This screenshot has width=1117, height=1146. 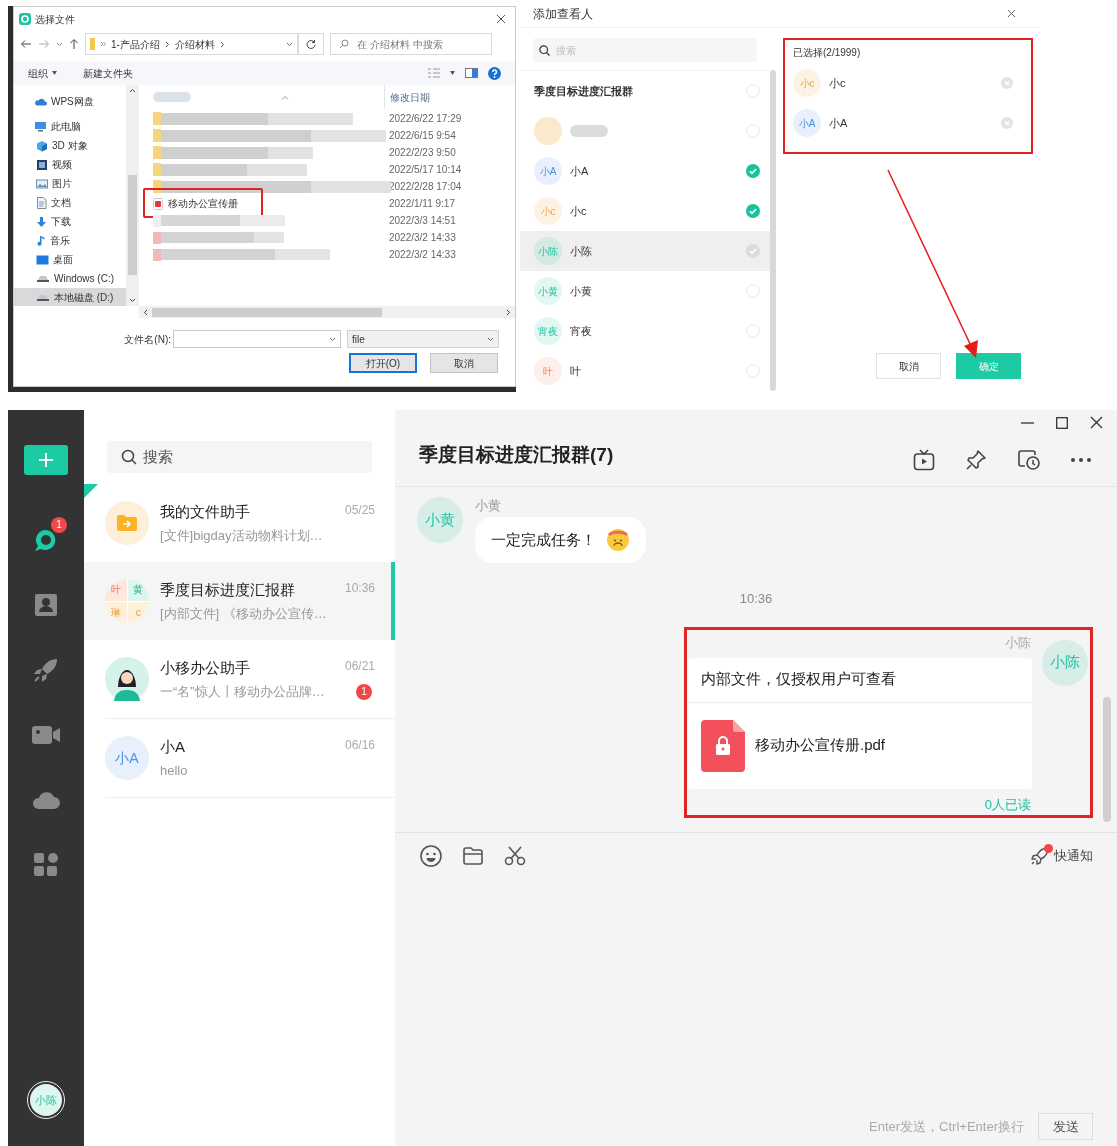 I want to click on help-icon, so click(x=494, y=73).